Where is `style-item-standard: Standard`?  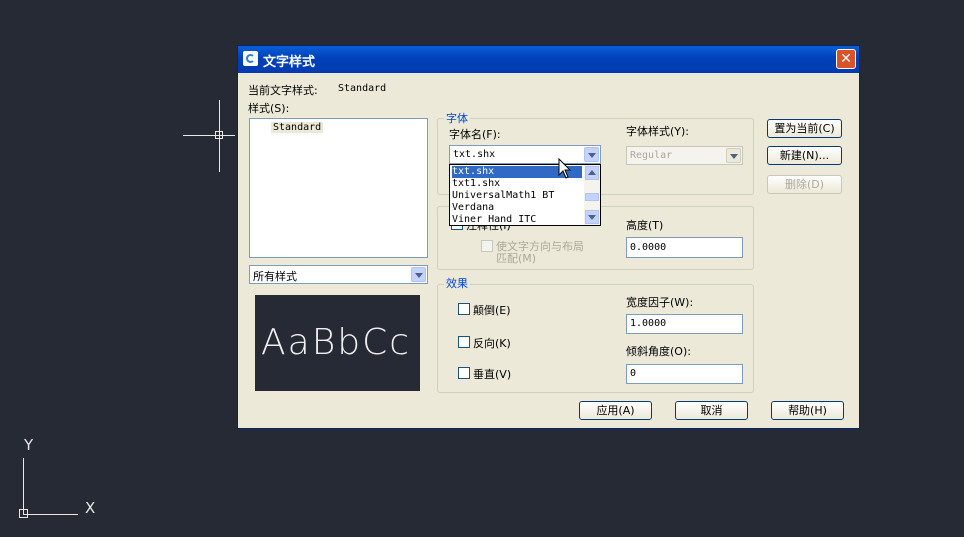
style-item-standard: Standard is located at coordinates (297, 127).